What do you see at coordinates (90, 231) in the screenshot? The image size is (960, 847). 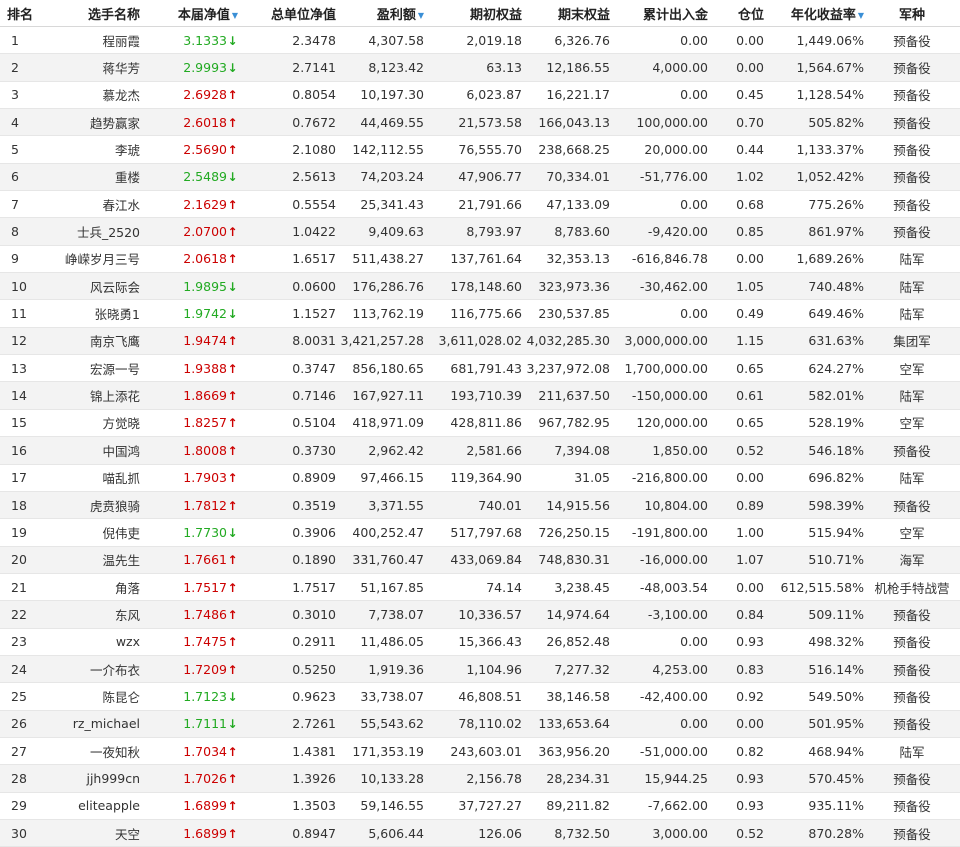 I see `player-name-link: 士兵_2520` at bounding box center [90, 231].